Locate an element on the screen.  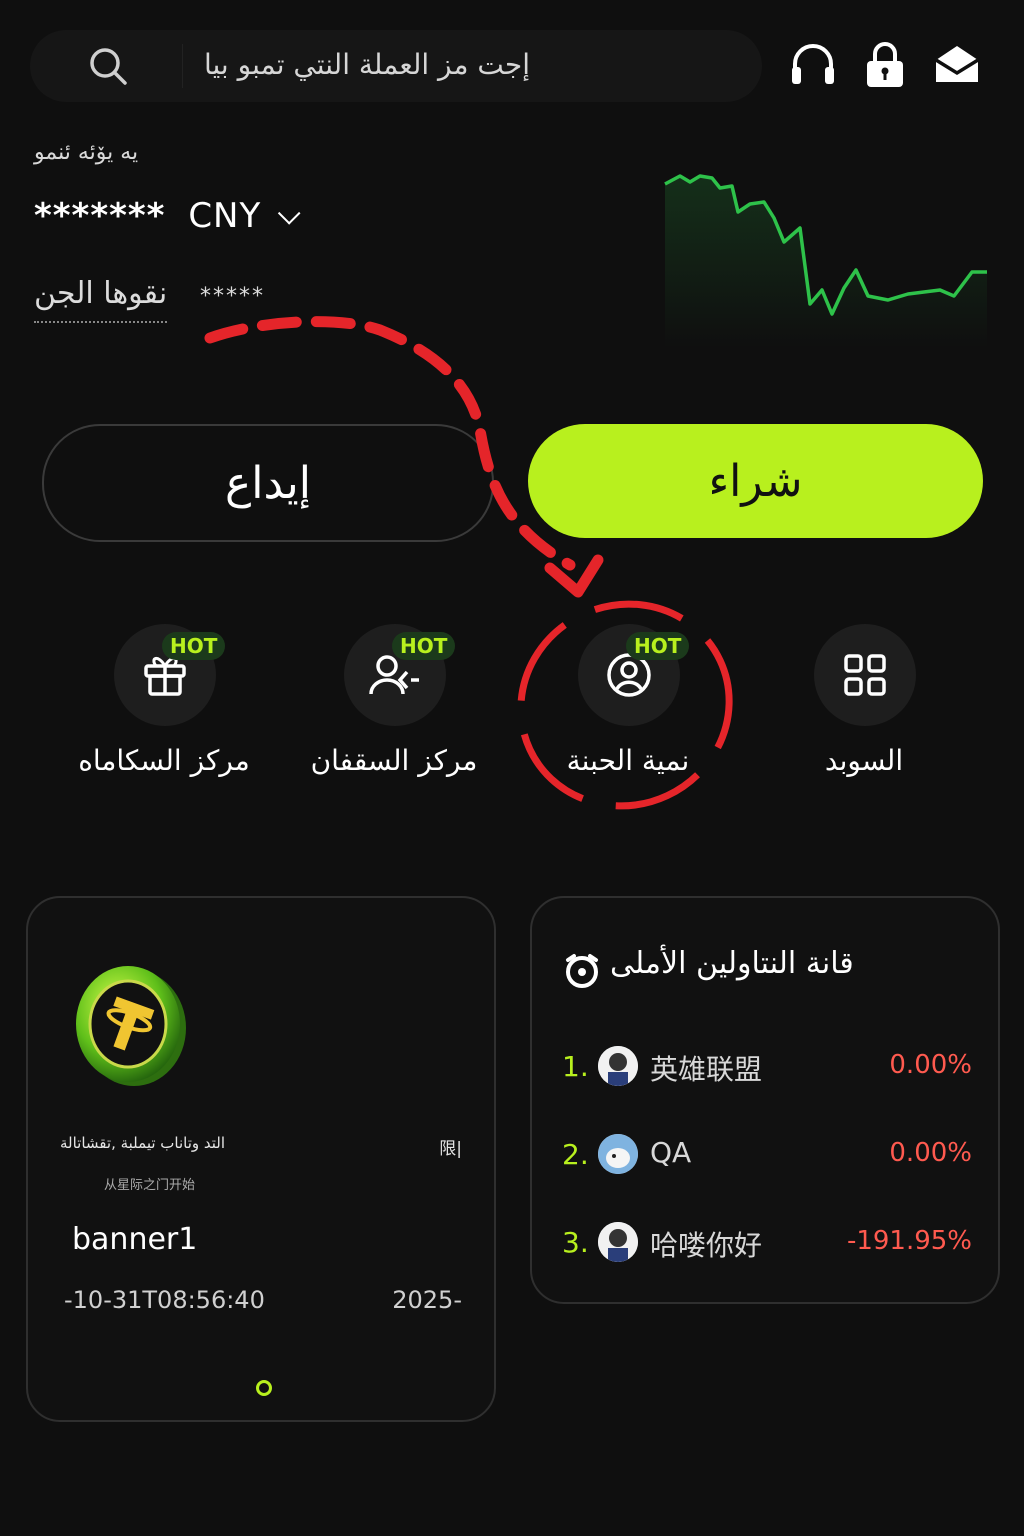
leaderboard-name: 英雄联盟 is located at coordinates (706, 1069).